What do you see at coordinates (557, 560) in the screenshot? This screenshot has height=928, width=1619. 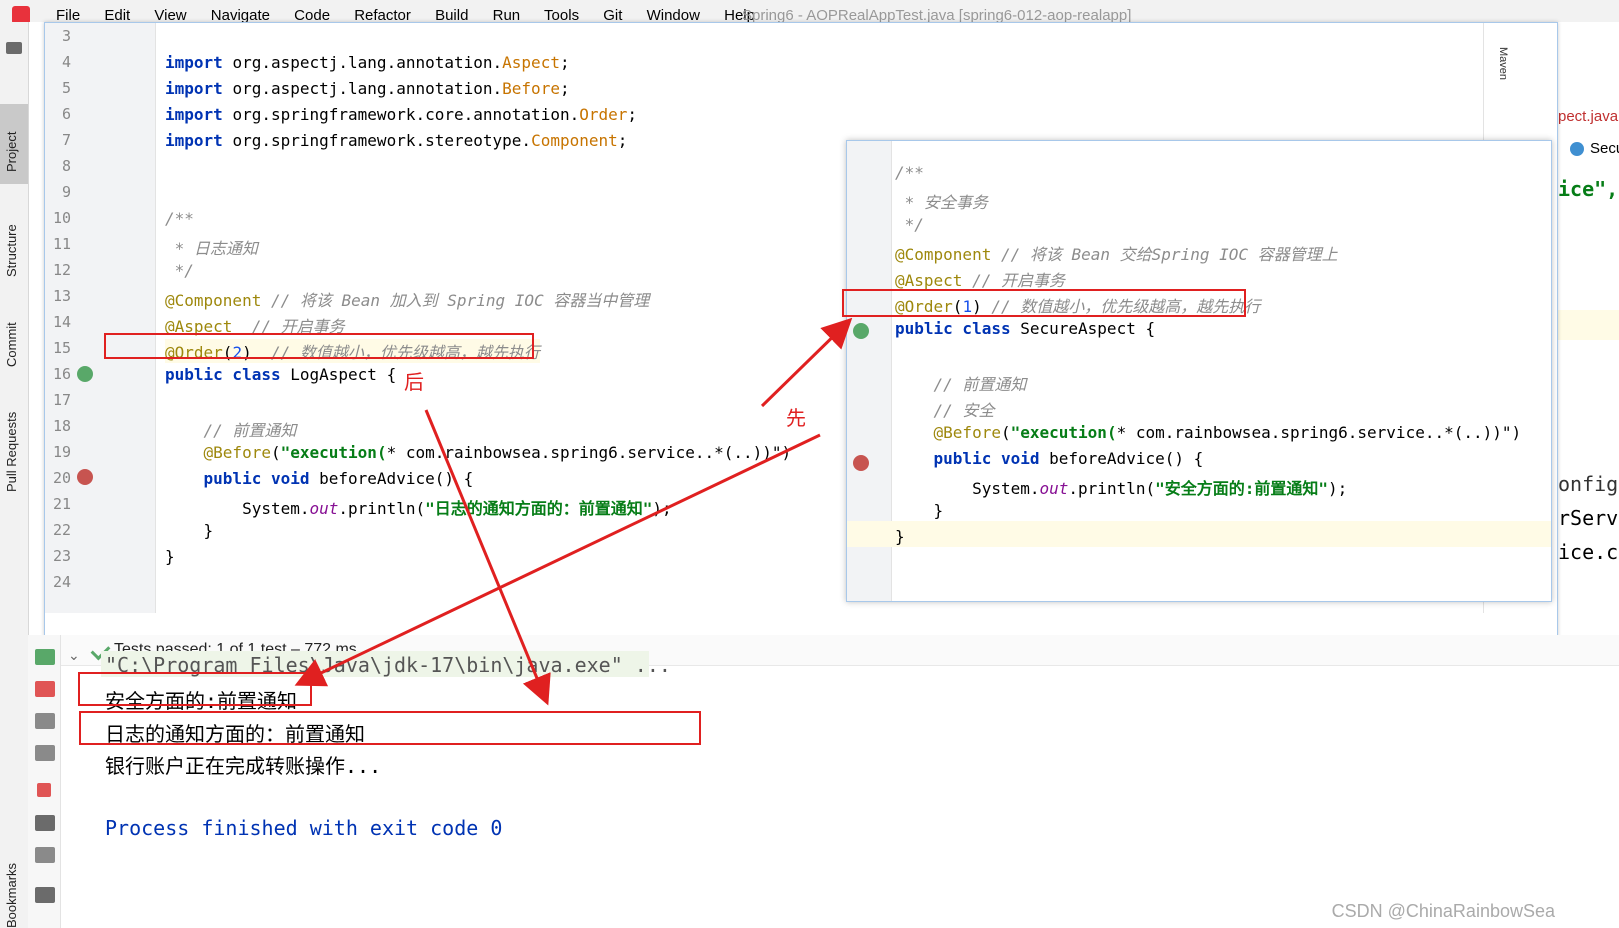 I see `arrow-first-to-secure-output` at bounding box center [557, 560].